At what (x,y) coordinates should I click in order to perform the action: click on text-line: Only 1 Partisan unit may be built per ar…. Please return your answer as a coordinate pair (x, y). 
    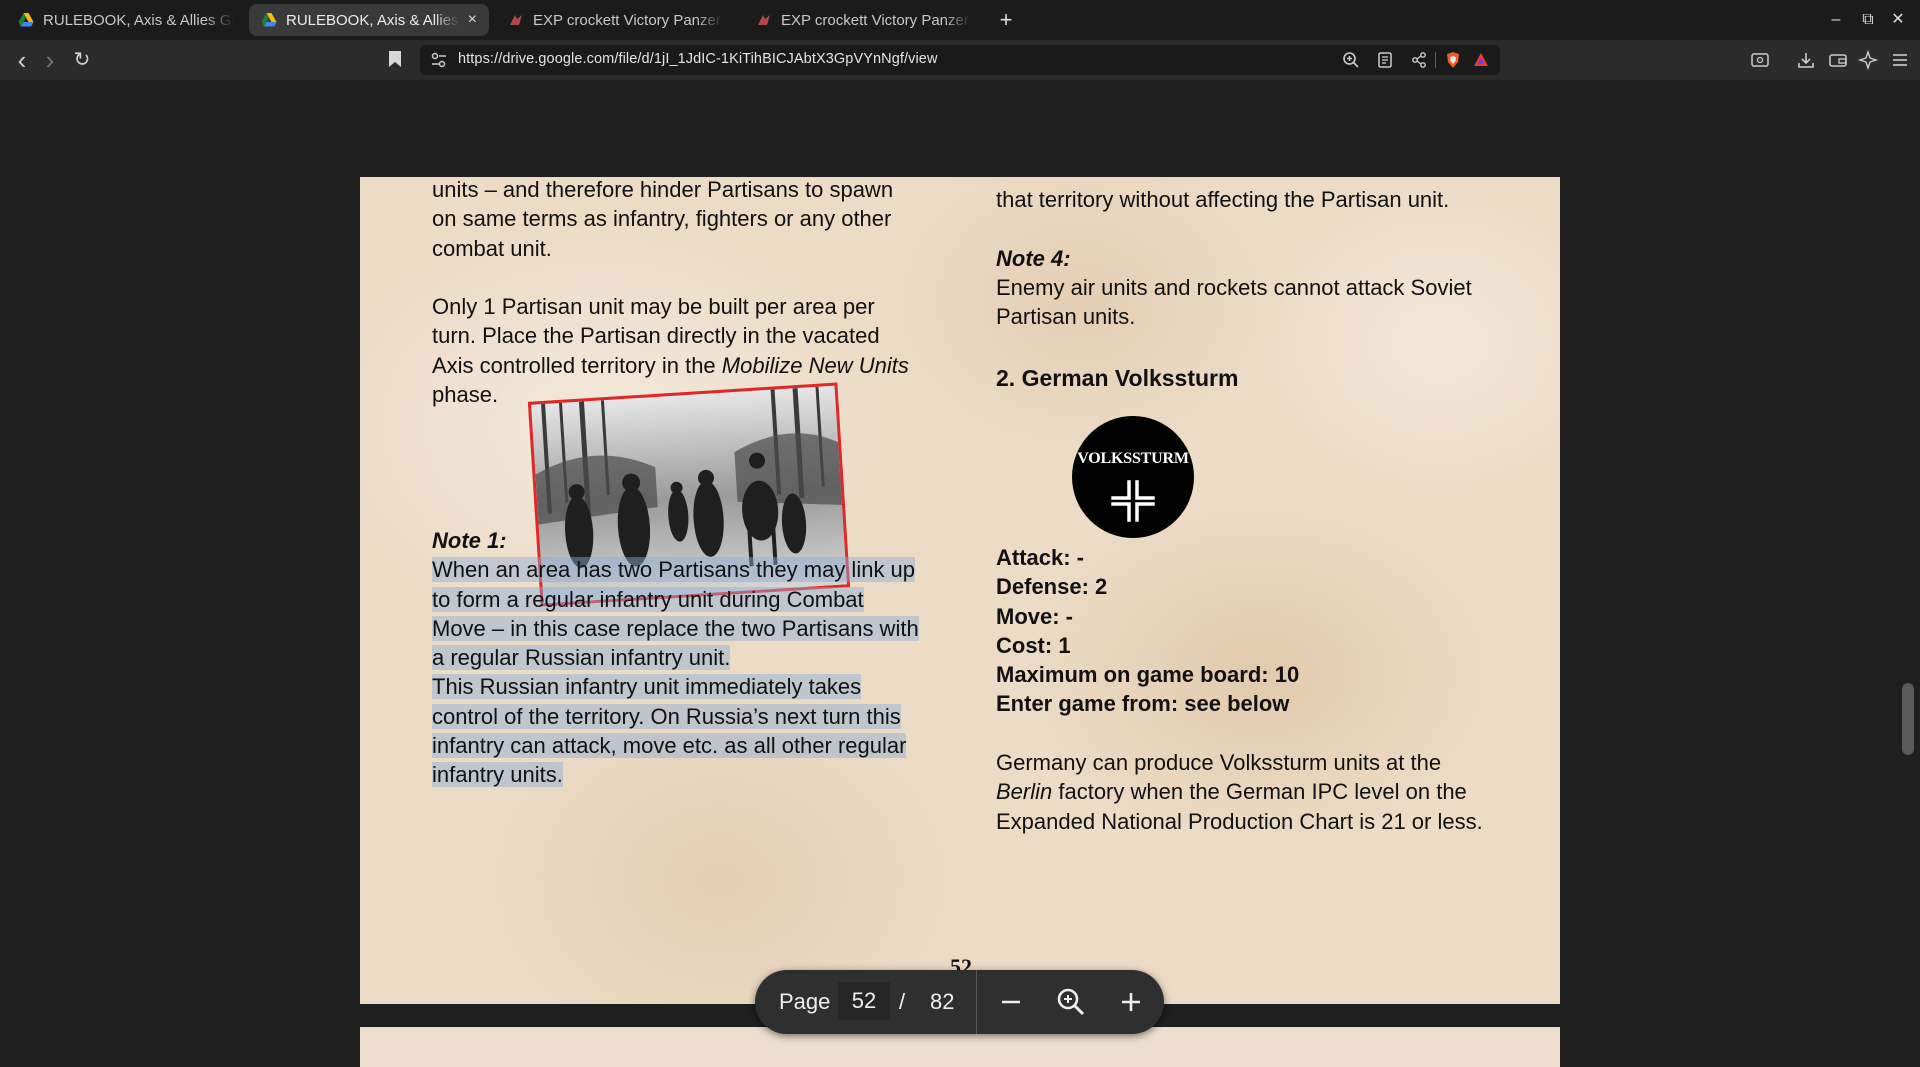
    Looking at the image, I should click on (653, 307).